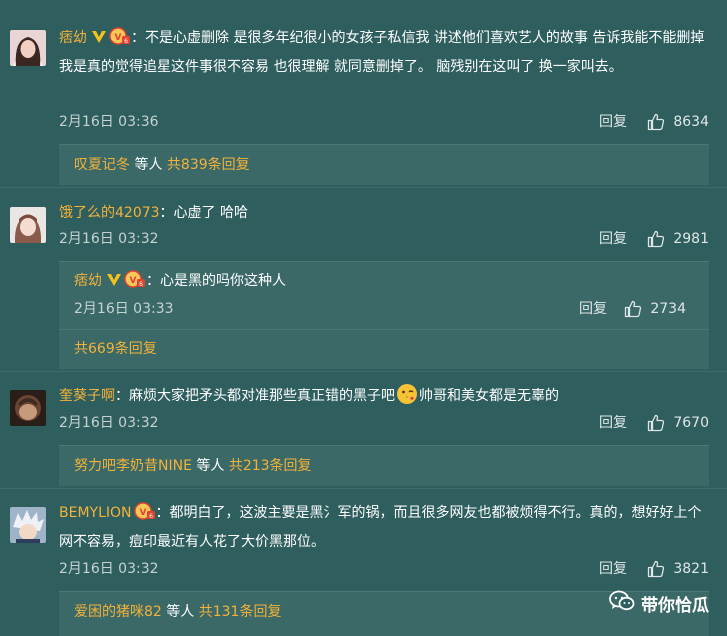 The height and width of the screenshot is (636, 727). I want to click on watermark-text: 带你恰瓜, so click(675, 606).